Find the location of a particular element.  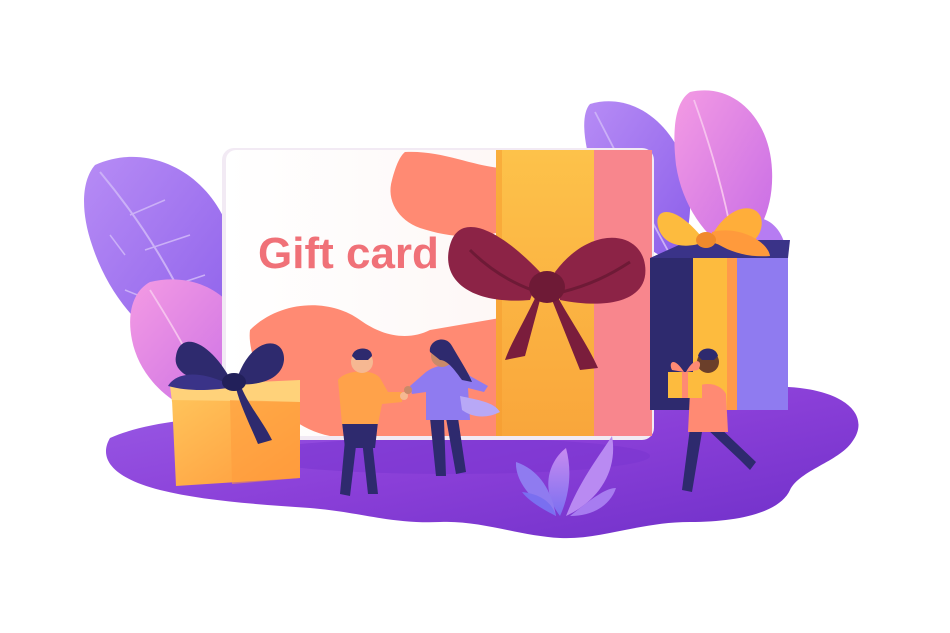

ground-shadow is located at coordinates (450, 456).